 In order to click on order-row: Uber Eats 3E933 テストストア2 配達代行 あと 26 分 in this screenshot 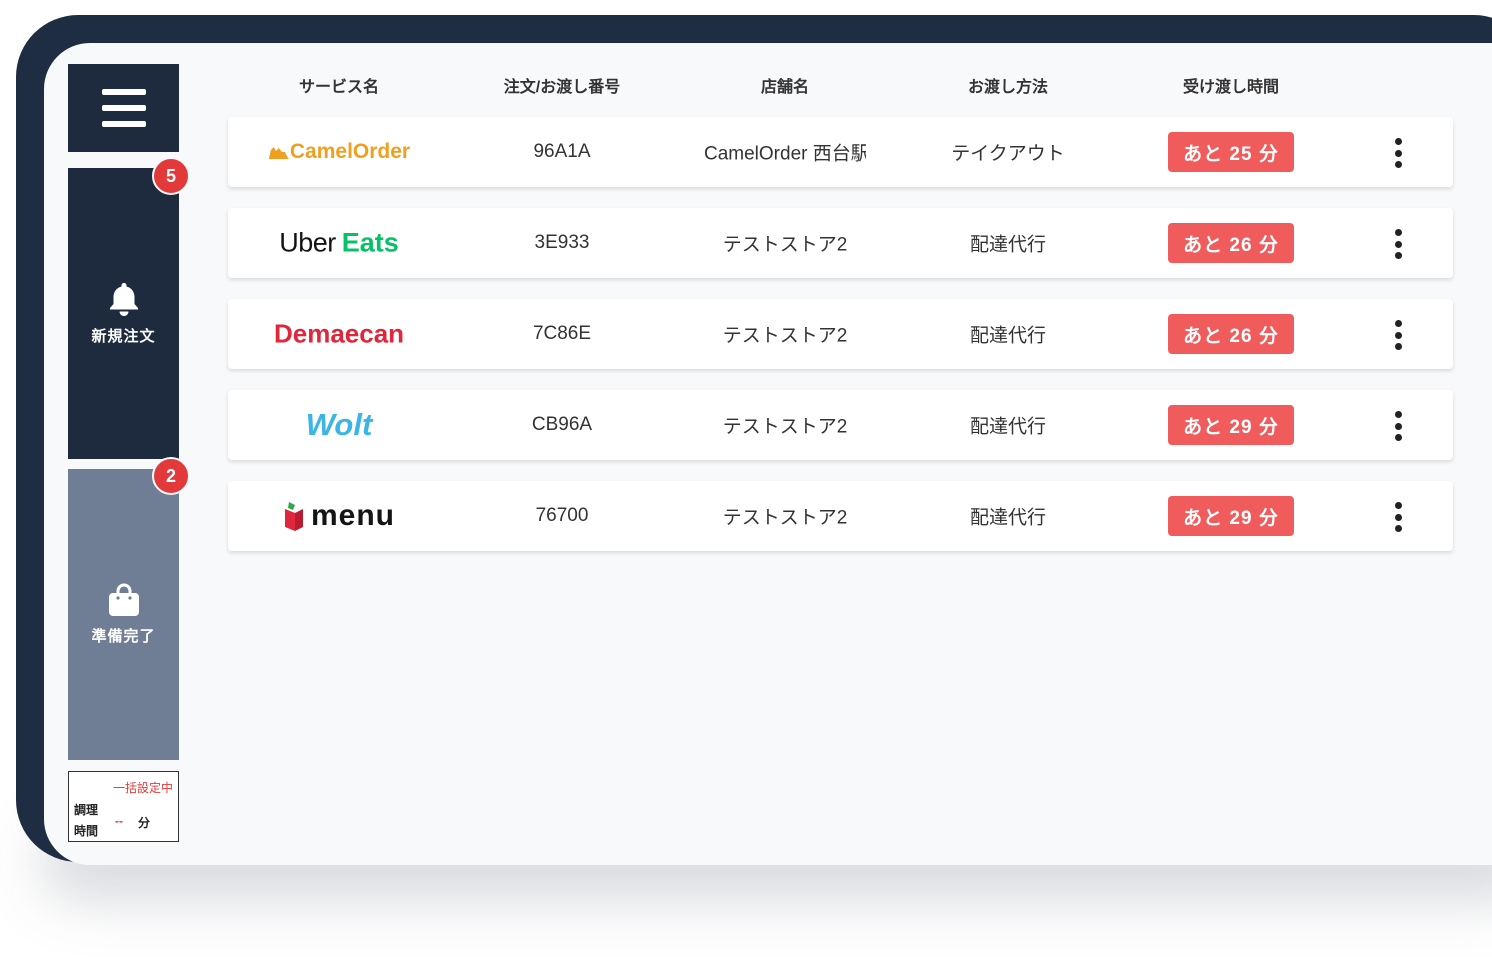, I will do `click(840, 243)`.